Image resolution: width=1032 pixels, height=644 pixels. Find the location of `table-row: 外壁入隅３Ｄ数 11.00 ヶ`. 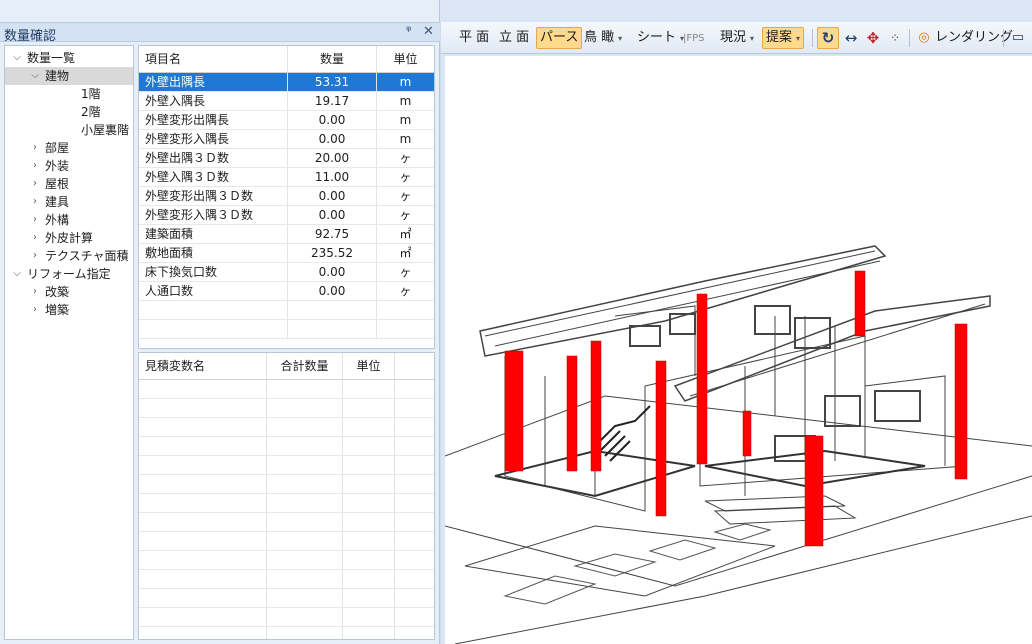

table-row: 外壁入隅３Ｄ数 11.00 ヶ is located at coordinates (286, 177).